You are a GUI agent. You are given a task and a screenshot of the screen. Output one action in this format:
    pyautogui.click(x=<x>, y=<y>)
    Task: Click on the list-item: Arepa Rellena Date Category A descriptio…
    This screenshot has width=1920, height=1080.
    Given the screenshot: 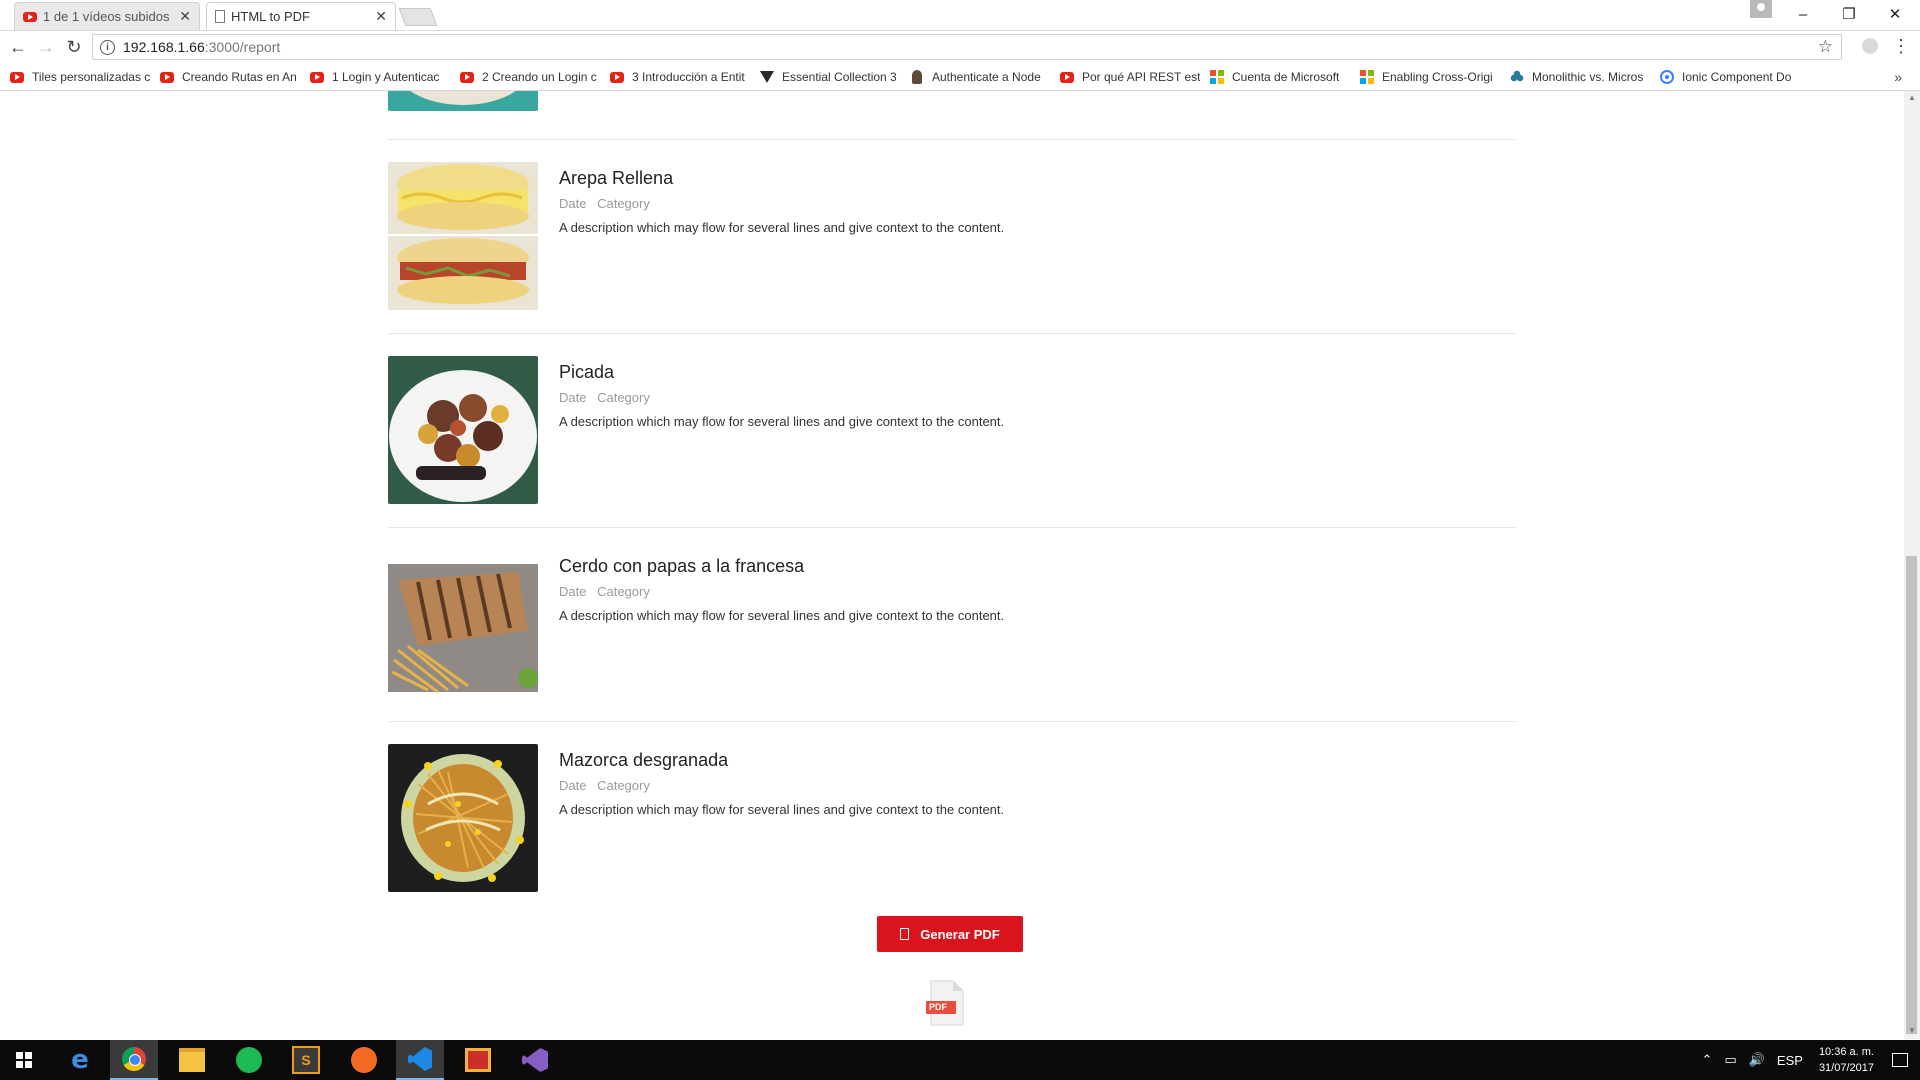 What is the action you would take?
    pyautogui.click(x=951, y=237)
    